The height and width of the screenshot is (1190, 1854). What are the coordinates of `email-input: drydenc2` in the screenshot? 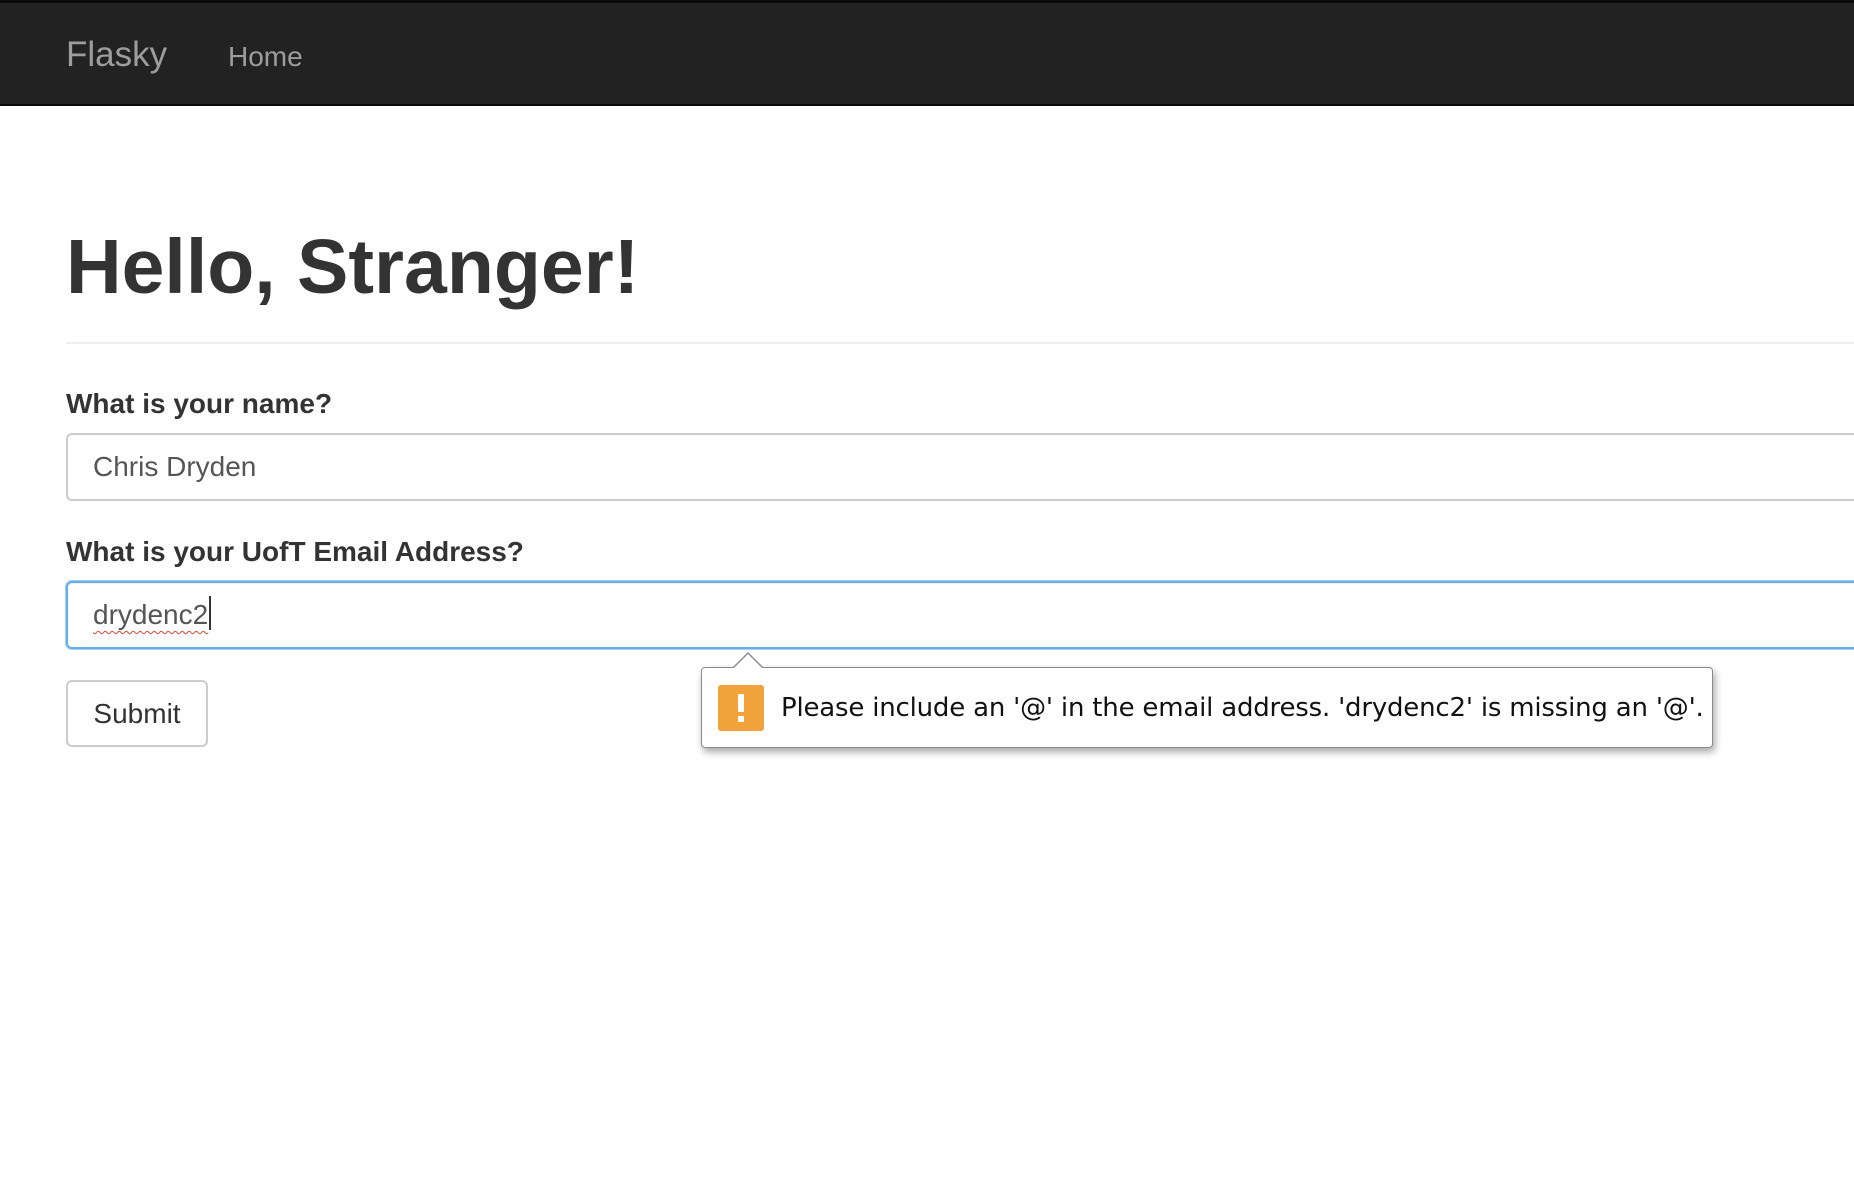 It's located at (960, 615).